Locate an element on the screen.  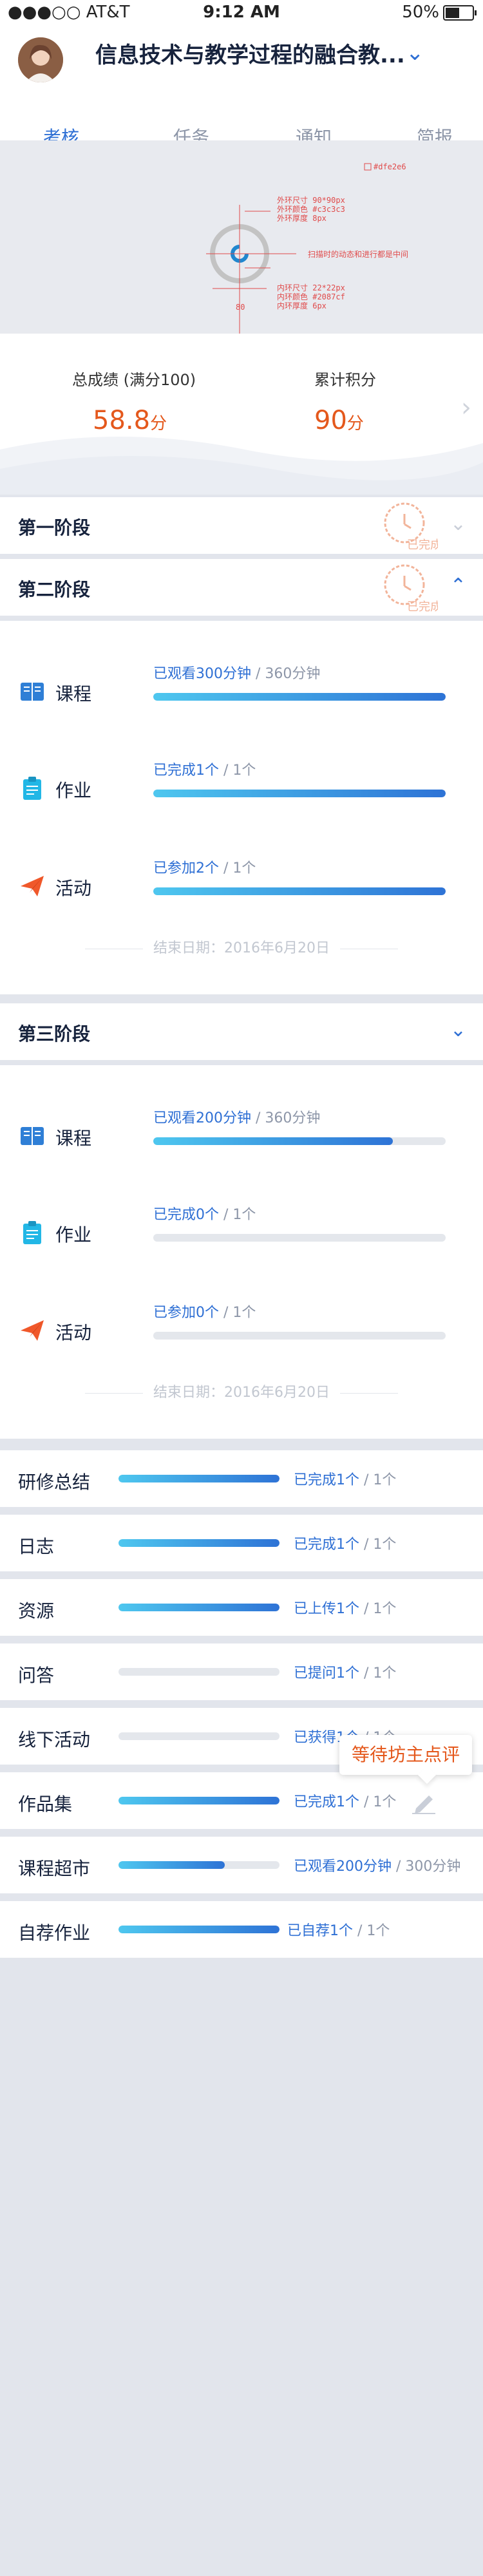
total-score-value: 58.8分 is located at coordinates (130, 420).